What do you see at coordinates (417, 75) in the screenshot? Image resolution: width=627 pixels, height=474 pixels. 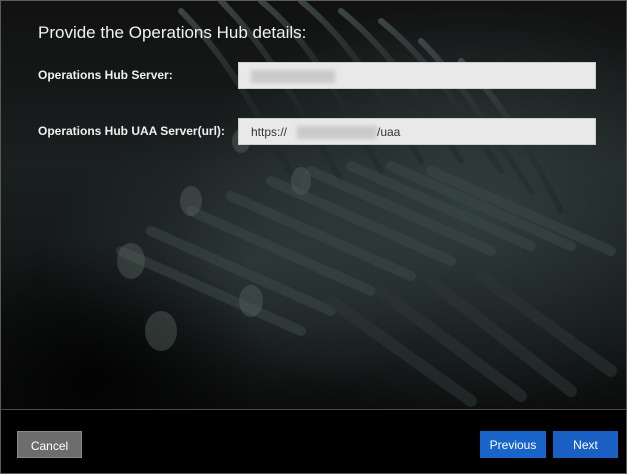 I see `server-input` at bounding box center [417, 75].